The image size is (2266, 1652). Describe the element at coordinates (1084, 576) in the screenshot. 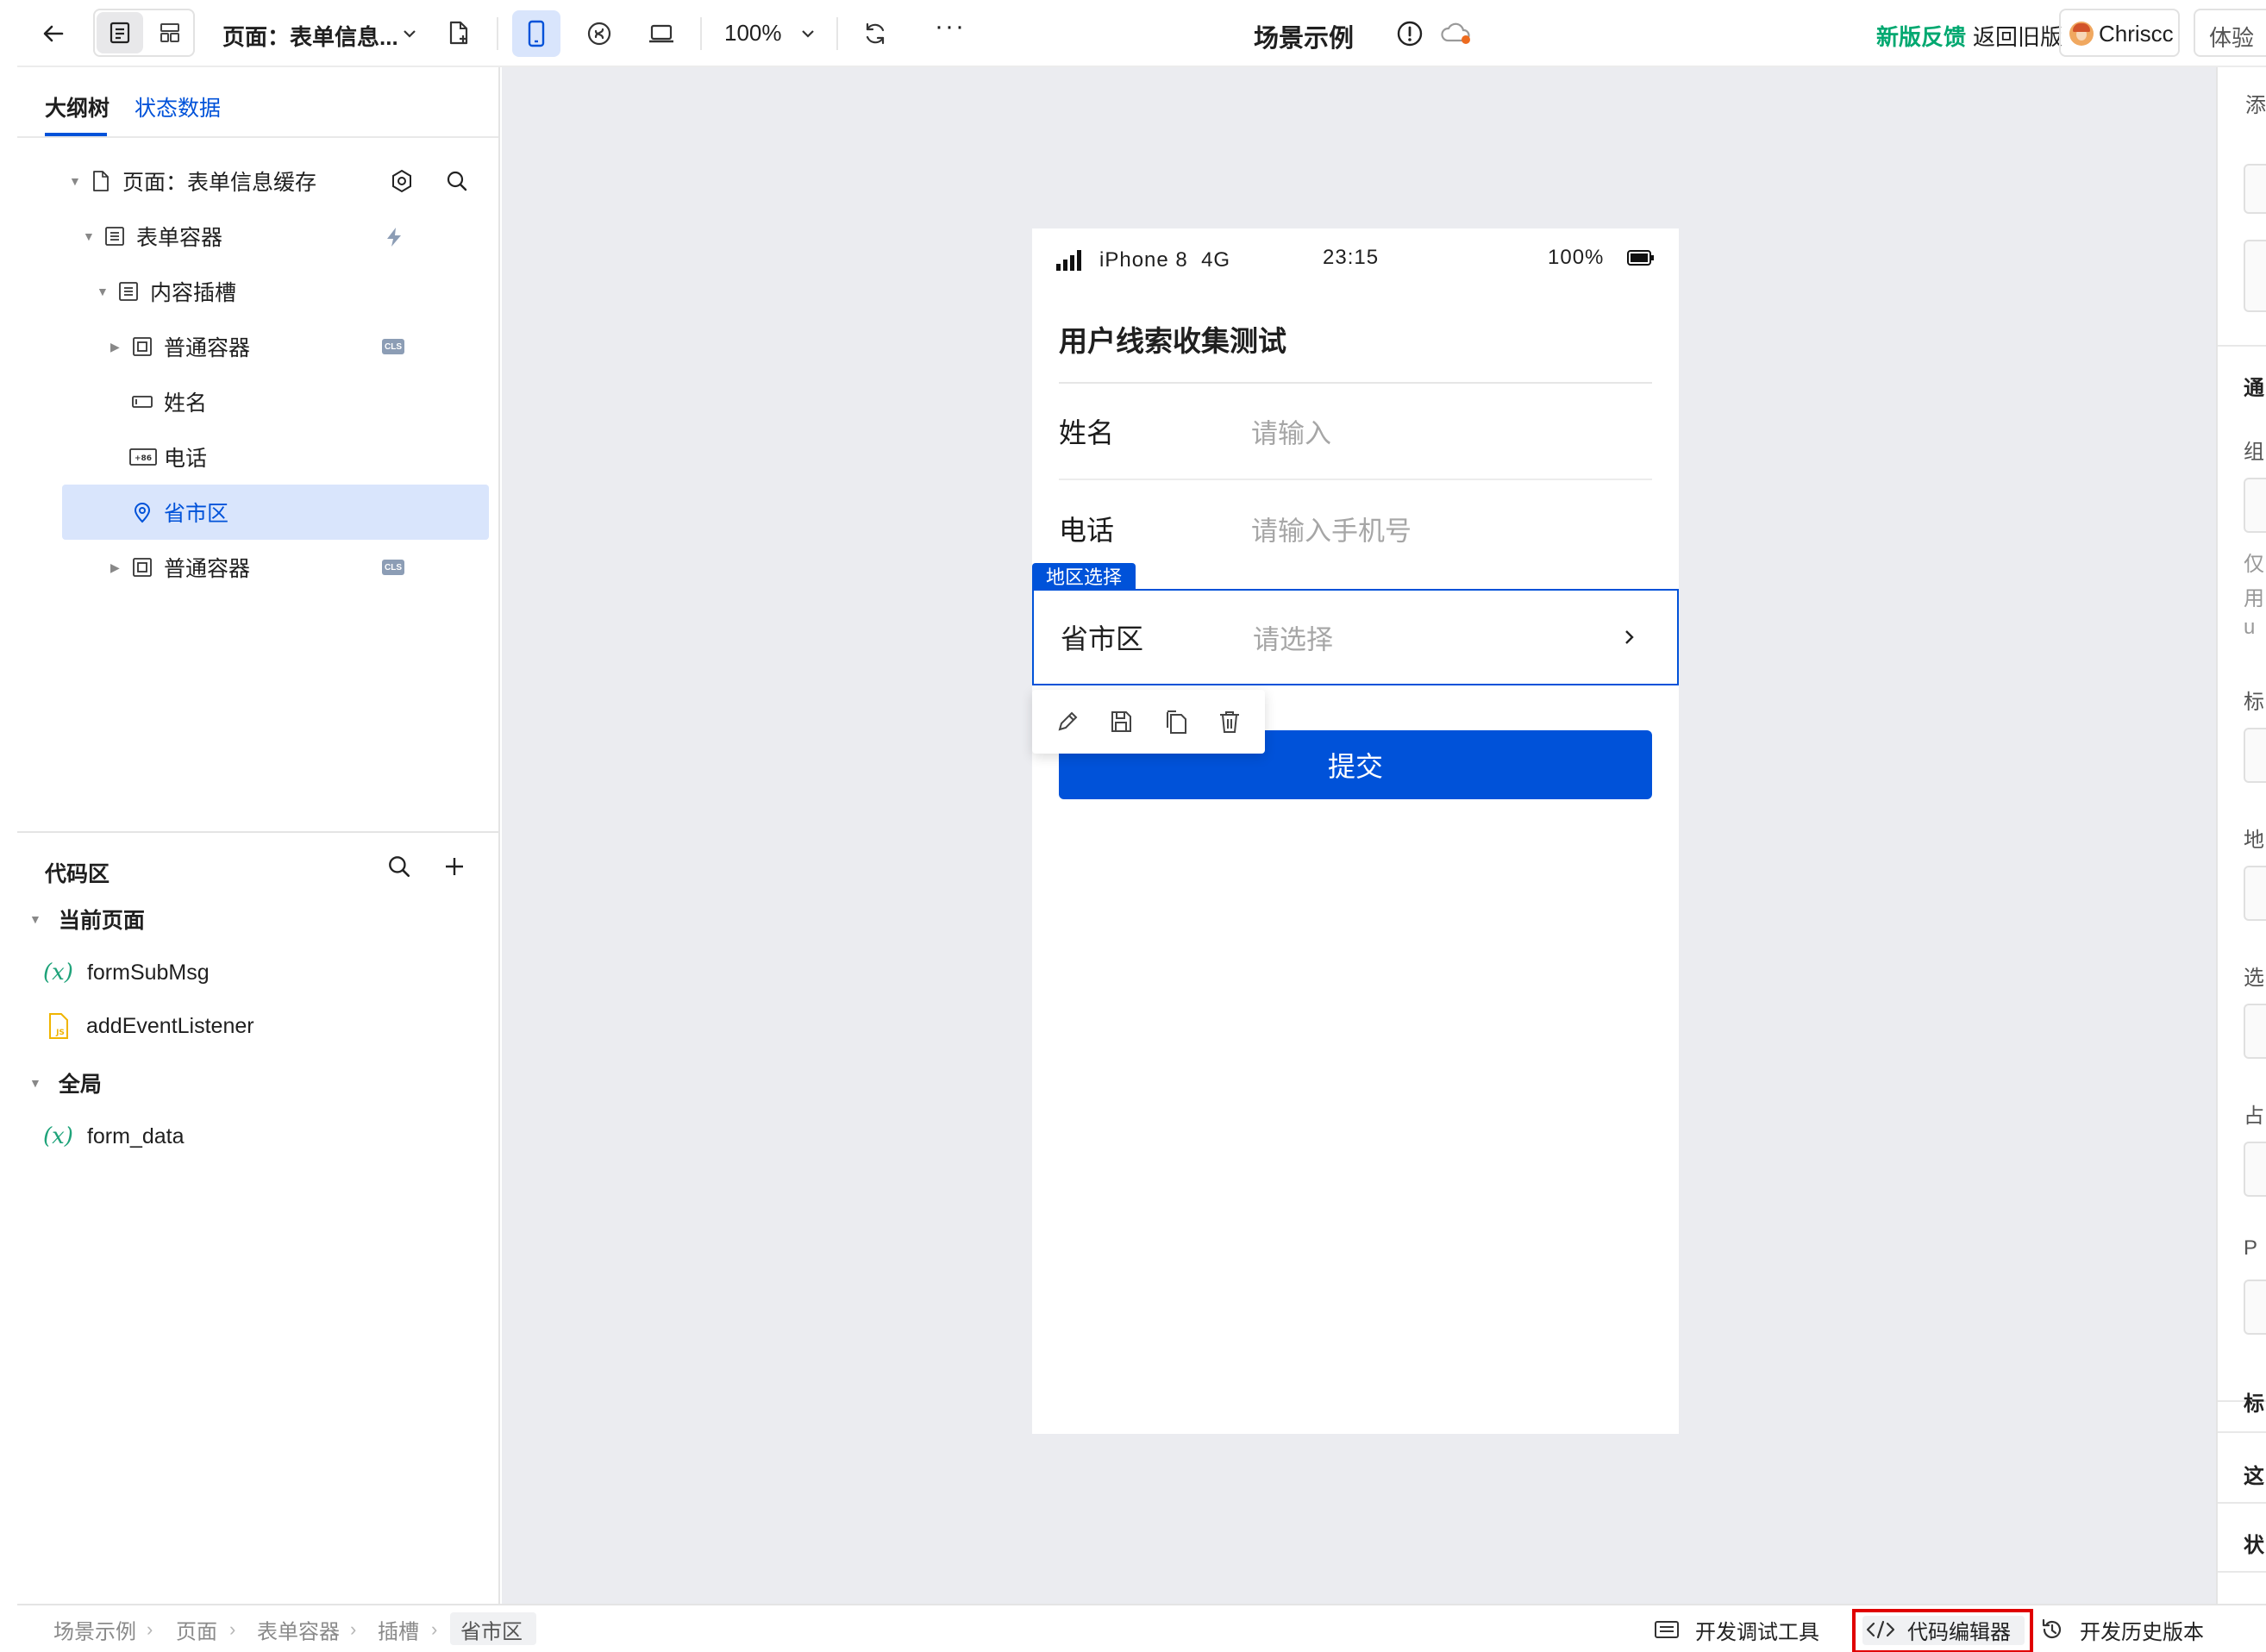

I see `component-tag: 地区选择` at that location.